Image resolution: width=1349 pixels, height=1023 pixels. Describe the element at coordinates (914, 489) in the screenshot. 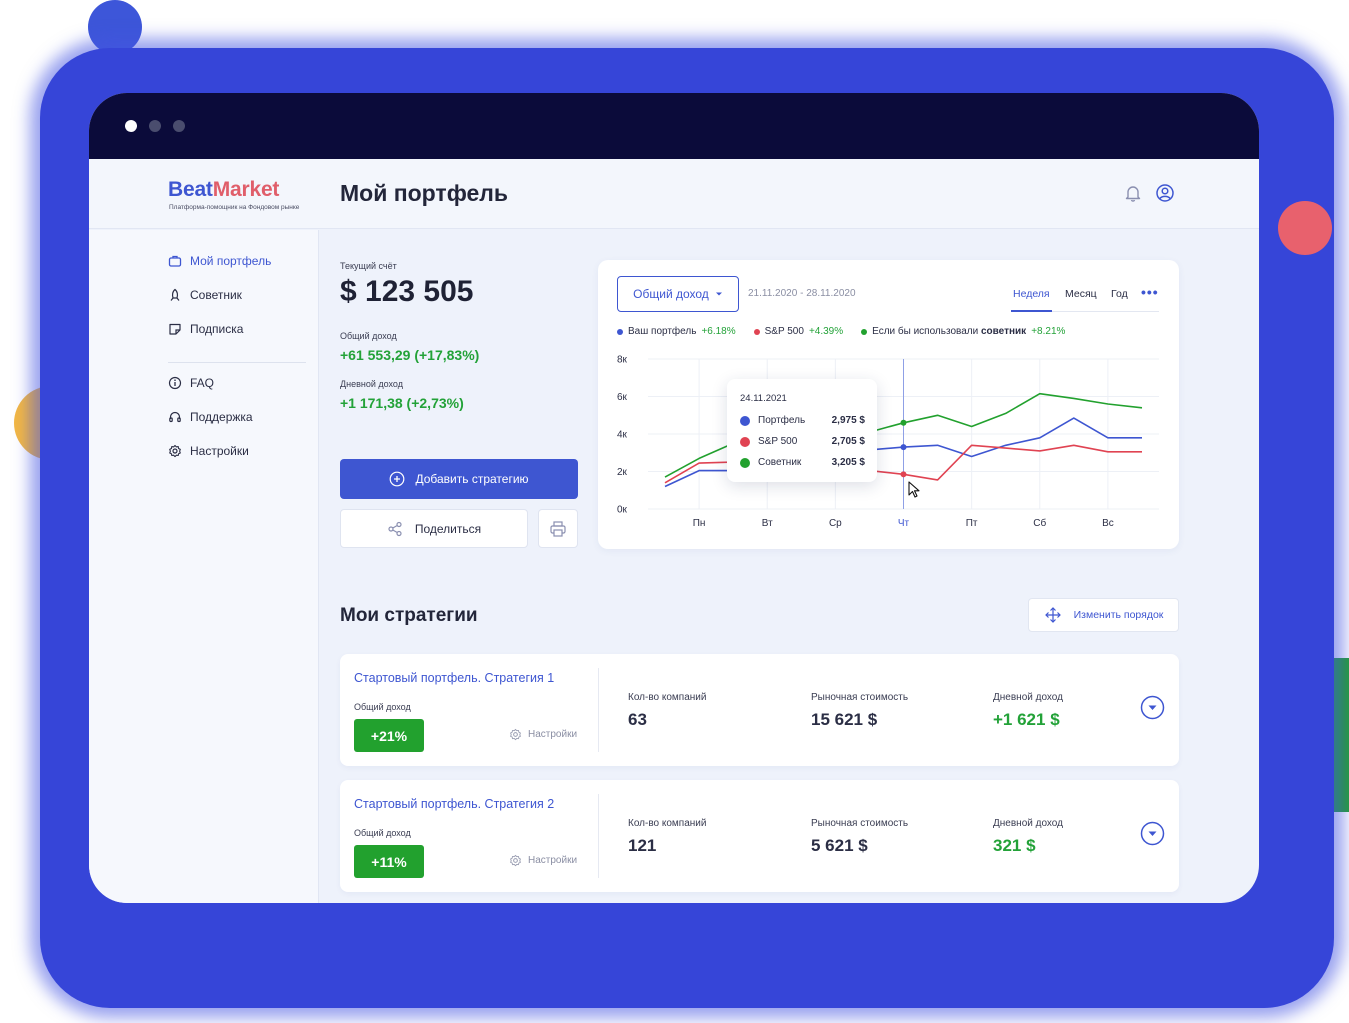

I see `mouse-cursor-icon` at that location.